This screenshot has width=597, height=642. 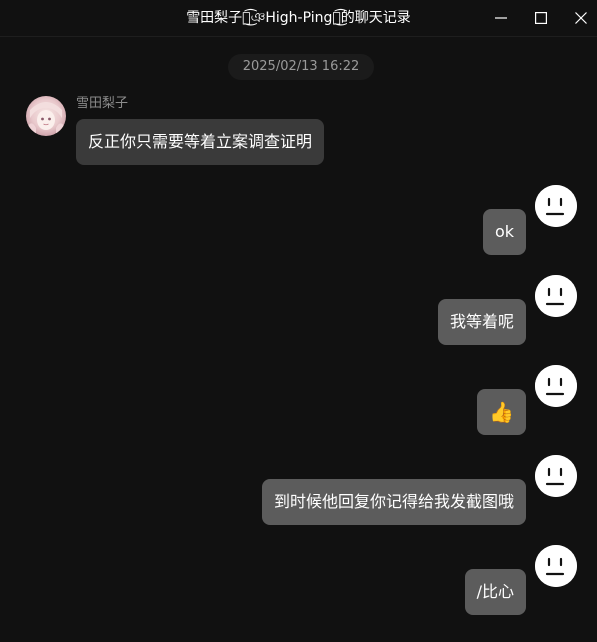 What do you see at coordinates (504, 232) in the screenshot?
I see `message-bubble: ok` at bounding box center [504, 232].